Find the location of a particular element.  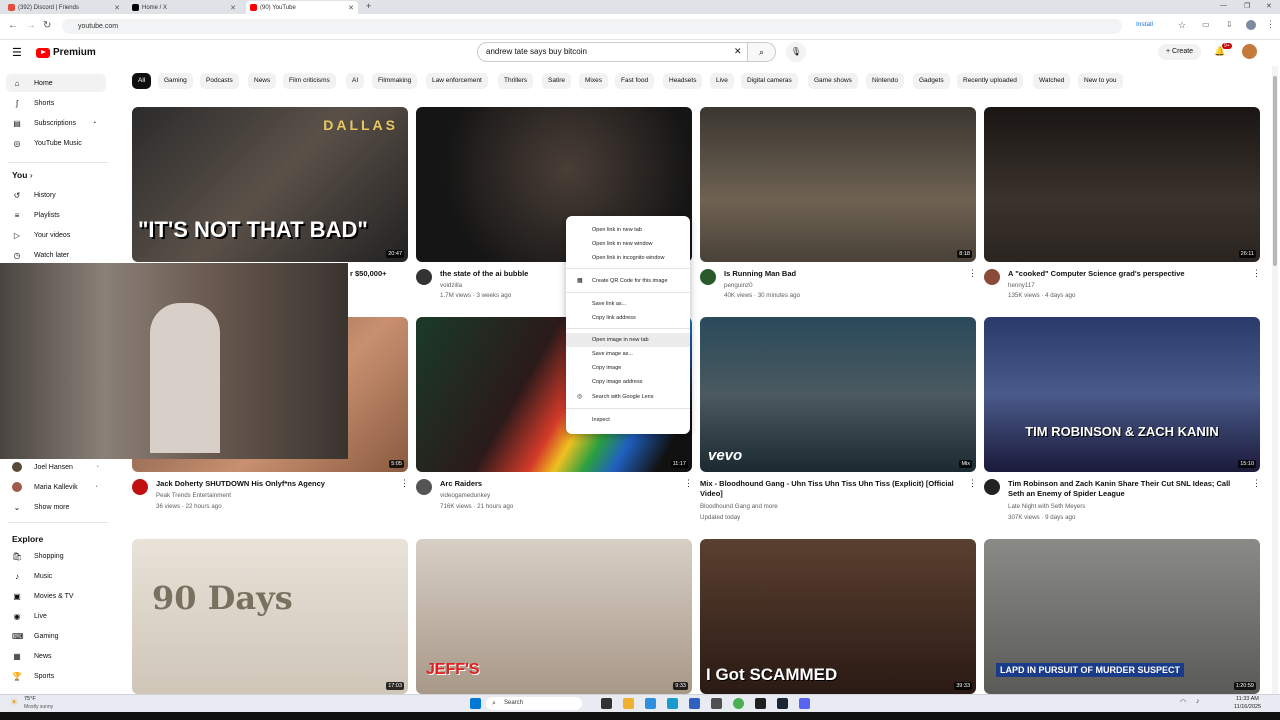

chip: AI is located at coordinates (355, 81).